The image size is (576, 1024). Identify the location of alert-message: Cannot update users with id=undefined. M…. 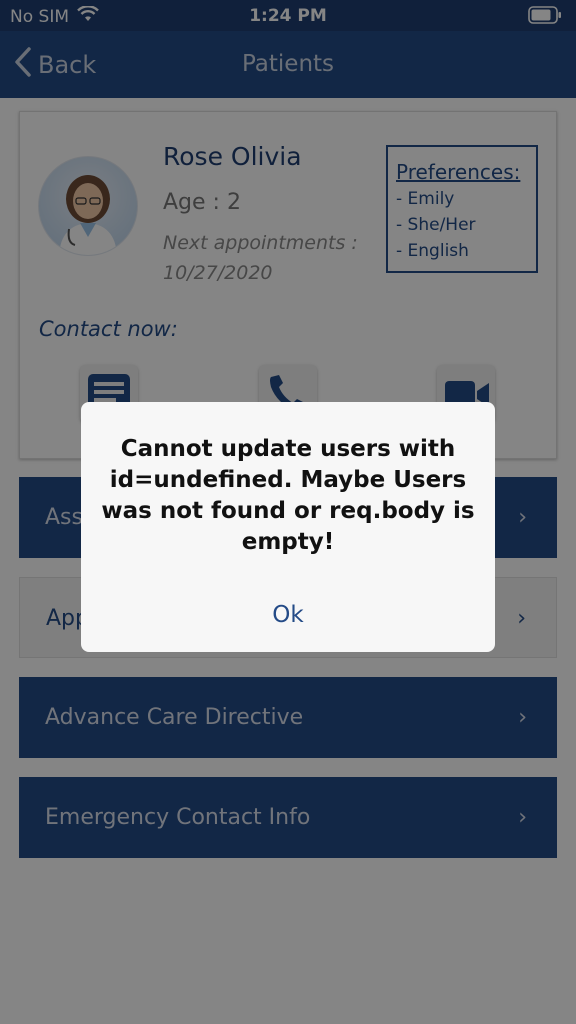
(288, 495).